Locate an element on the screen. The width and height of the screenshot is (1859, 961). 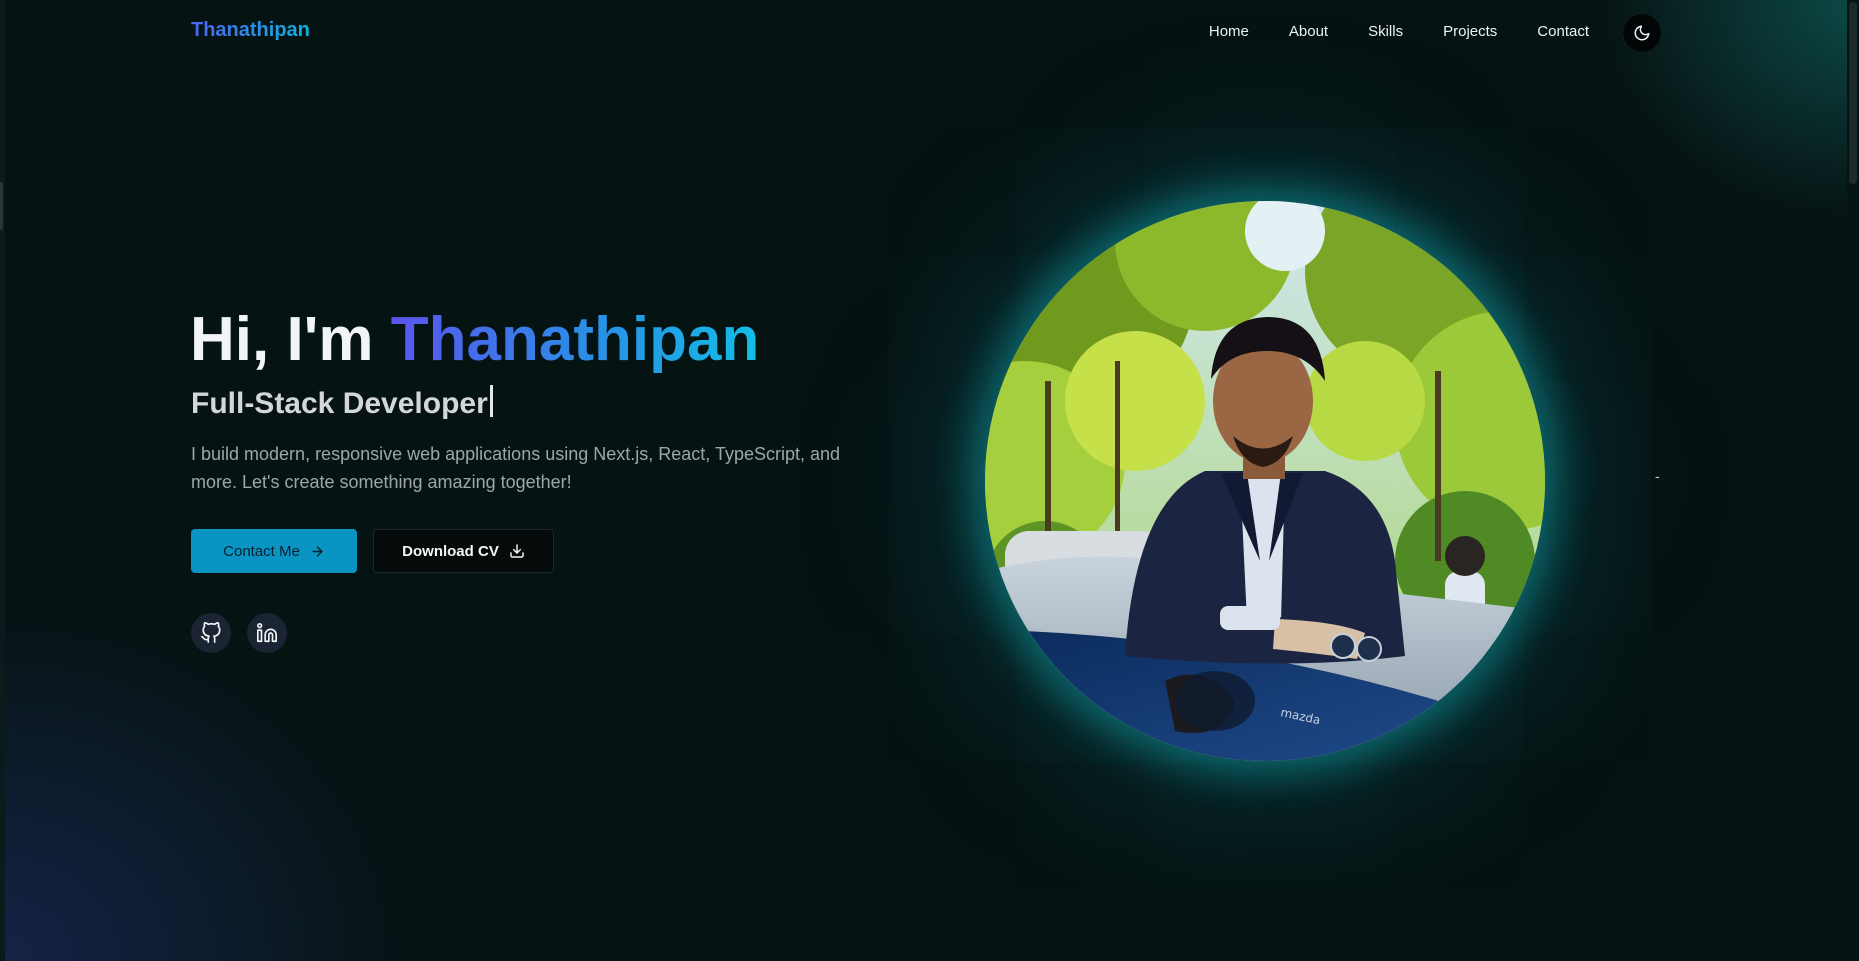
download-cv-label: Download CV is located at coordinates (450, 551).